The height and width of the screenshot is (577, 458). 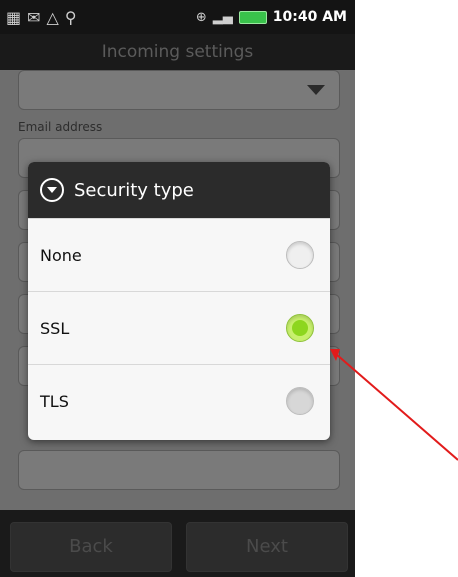 What do you see at coordinates (394, 405) in the screenshot?
I see `annotation-arrow` at bounding box center [394, 405].